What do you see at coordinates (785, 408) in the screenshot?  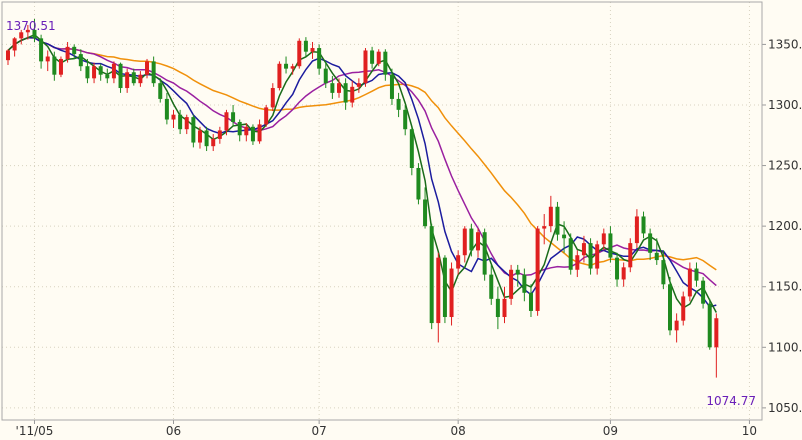 I see `y-tick-label: 1050.` at bounding box center [785, 408].